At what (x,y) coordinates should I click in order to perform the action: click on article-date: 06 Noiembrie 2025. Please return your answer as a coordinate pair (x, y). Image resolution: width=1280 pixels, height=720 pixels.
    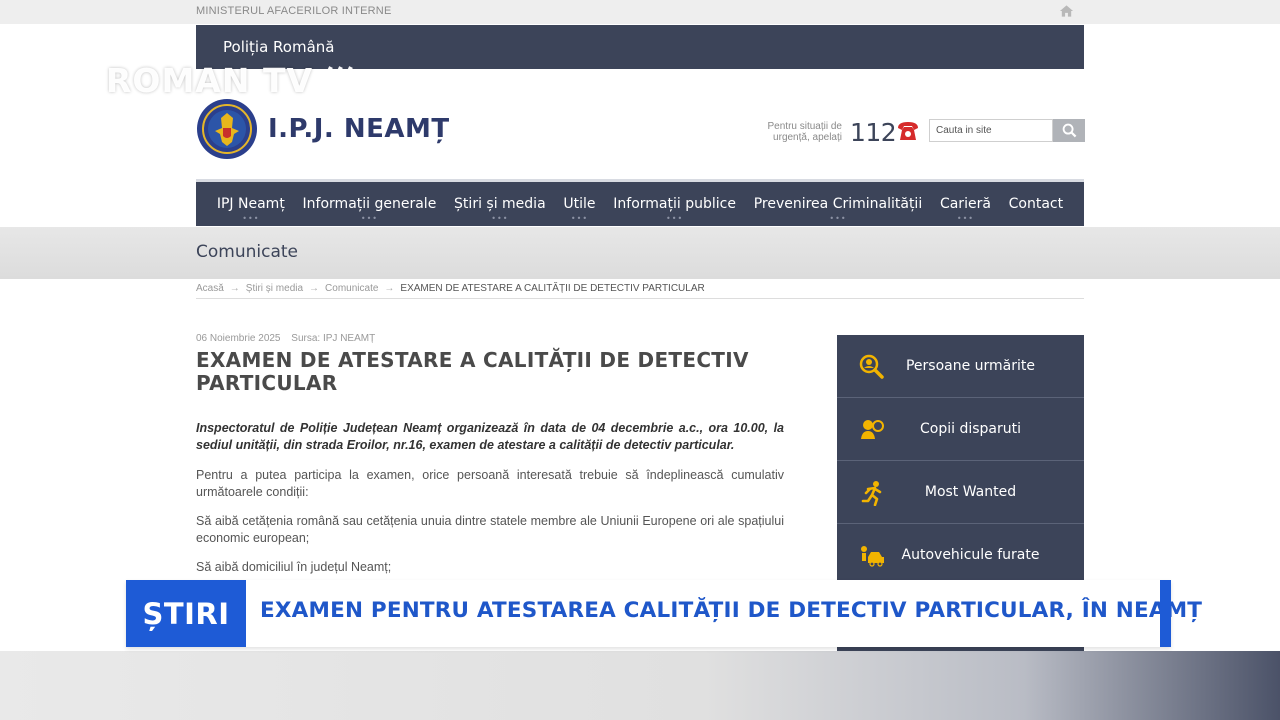
    Looking at the image, I should click on (238, 338).